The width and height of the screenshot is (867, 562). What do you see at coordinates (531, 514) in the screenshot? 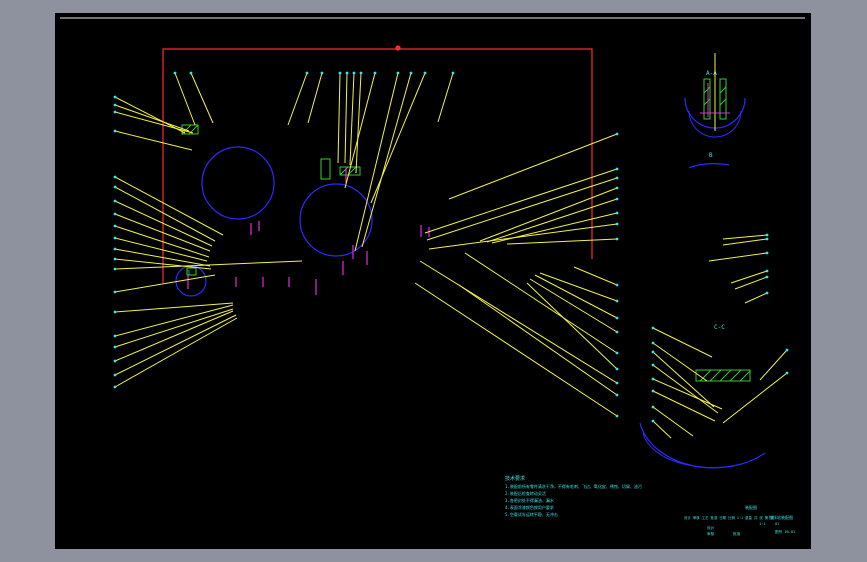
I see `notes-line-5: 5.空载试车运转平稳、无冲击` at bounding box center [531, 514].